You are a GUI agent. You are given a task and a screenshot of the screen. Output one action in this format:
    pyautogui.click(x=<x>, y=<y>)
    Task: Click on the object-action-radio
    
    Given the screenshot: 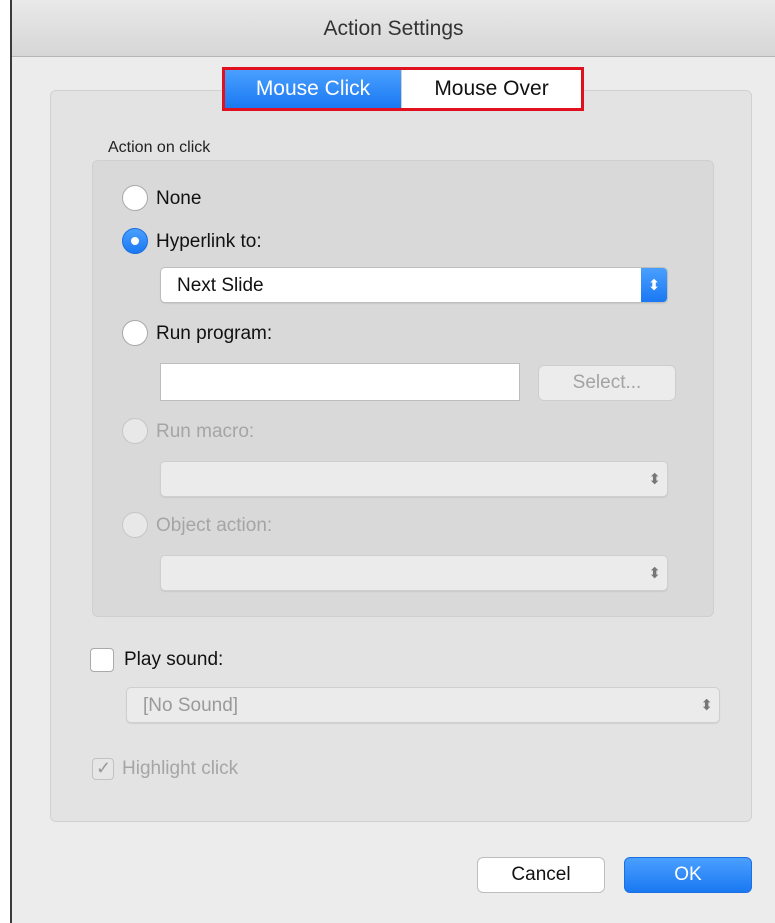 What is the action you would take?
    pyautogui.click(x=135, y=525)
    